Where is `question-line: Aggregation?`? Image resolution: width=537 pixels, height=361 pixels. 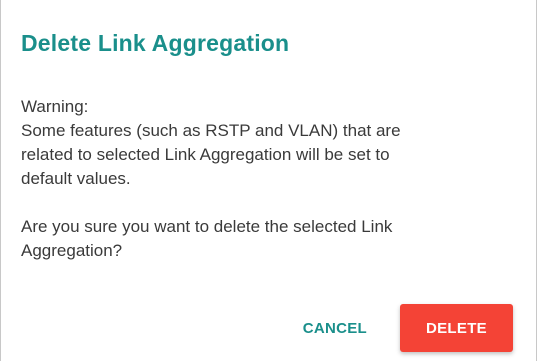 question-line: Aggregation? is located at coordinates (72, 250).